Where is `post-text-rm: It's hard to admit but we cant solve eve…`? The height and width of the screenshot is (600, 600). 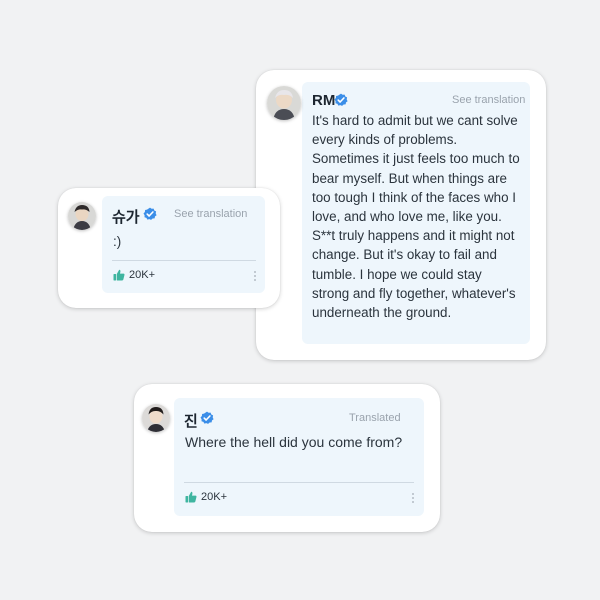
post-text-rm: It's hard to admit but we cant solve eve… is located at coordinates (416, 217).